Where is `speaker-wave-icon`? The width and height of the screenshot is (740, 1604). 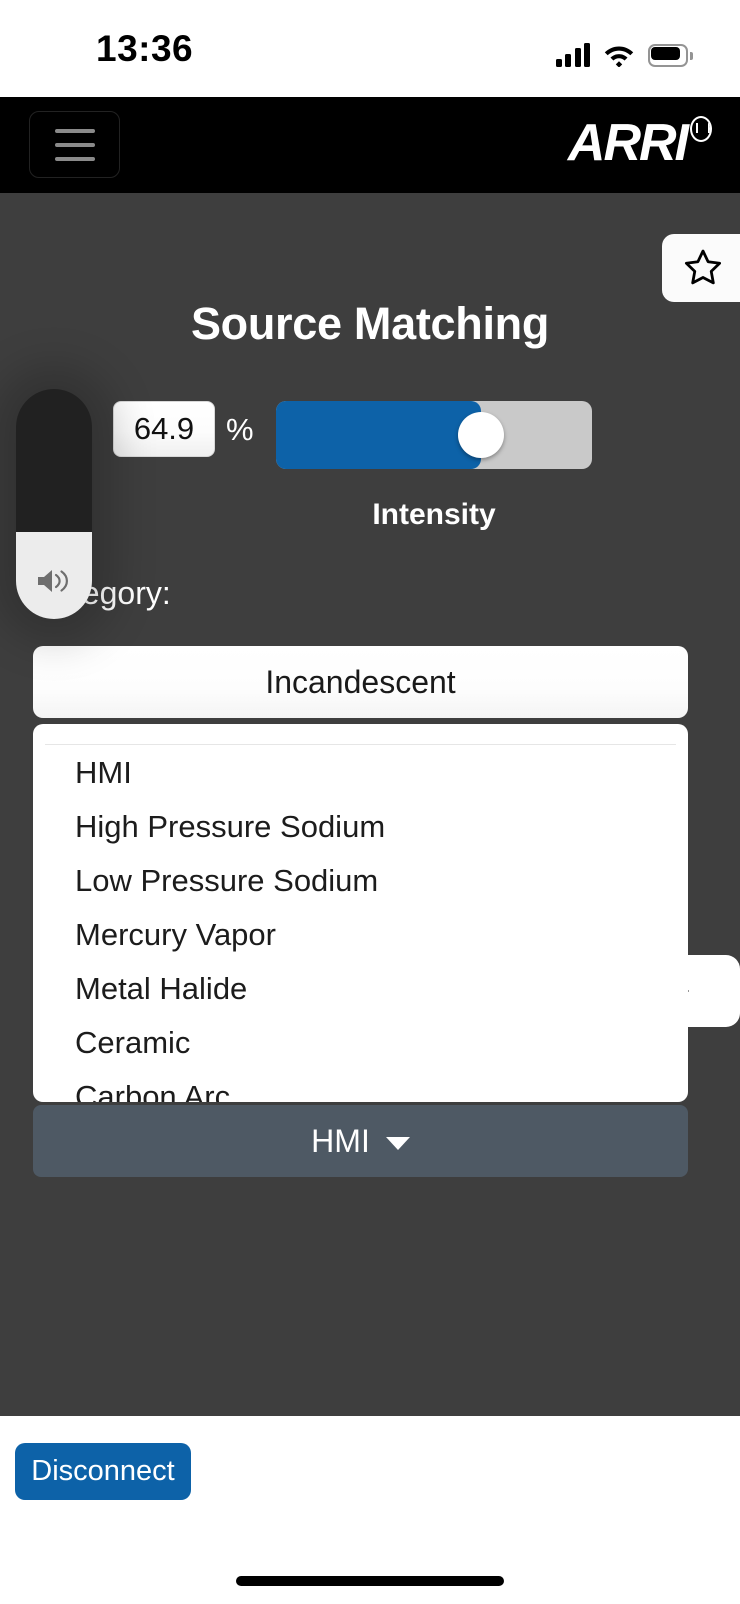
speaker-wave-icon is located at coordinates (53, 581).